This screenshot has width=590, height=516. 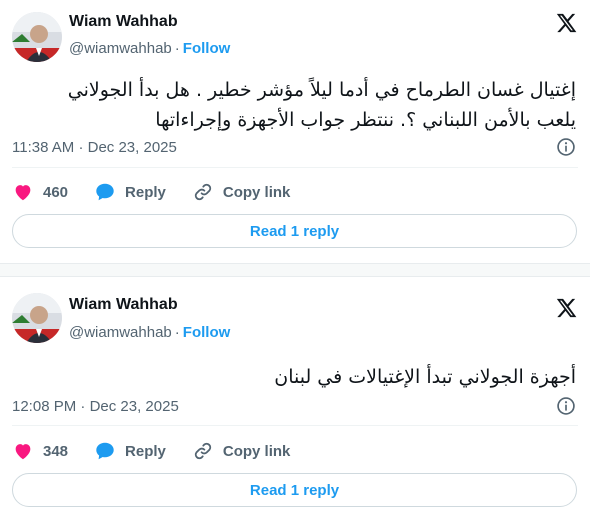 I want to click on like-count: 460, so click(x=56, y=192).